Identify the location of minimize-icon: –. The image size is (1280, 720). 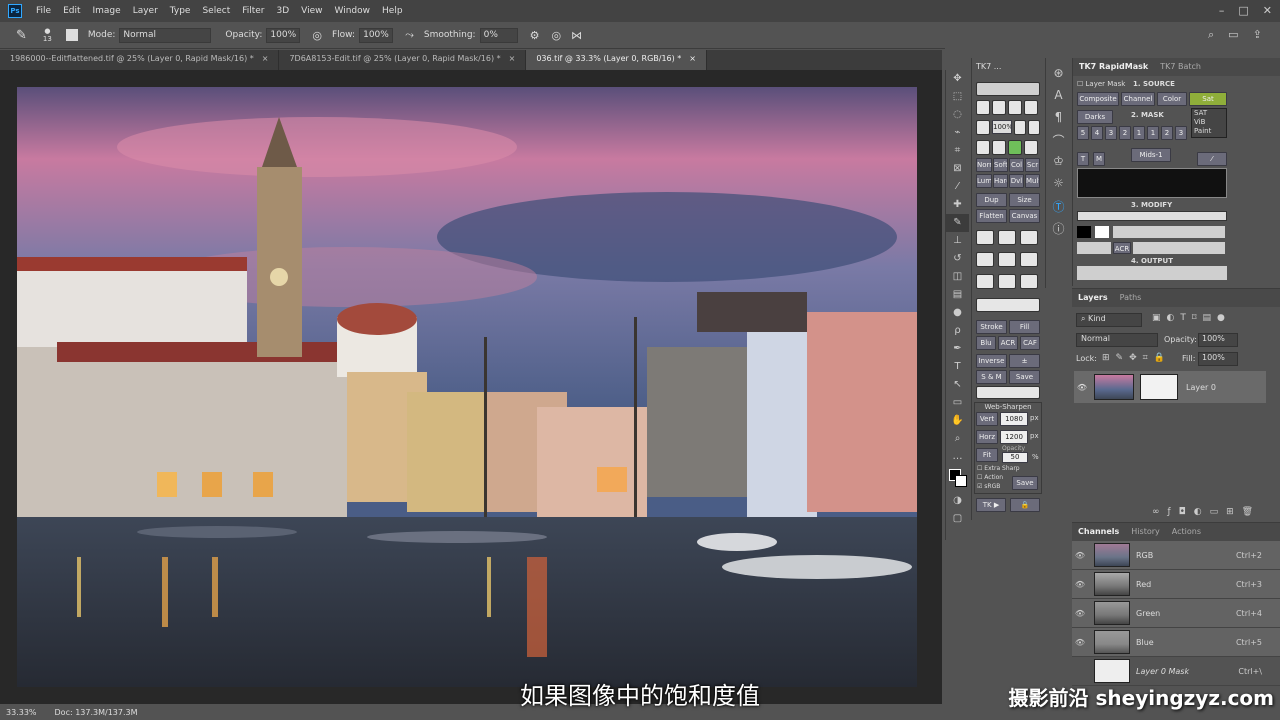
(1222, 10).